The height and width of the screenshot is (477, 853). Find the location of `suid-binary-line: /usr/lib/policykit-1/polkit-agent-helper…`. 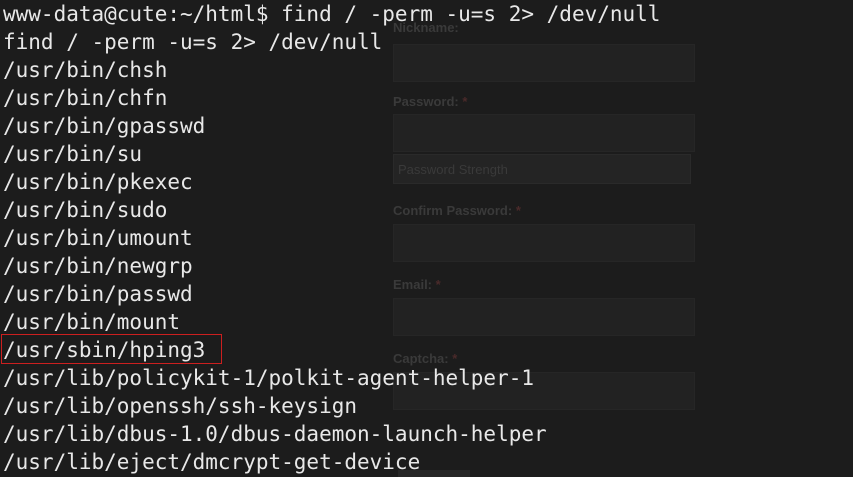

suid-binary-line: /usr/lib/policykit-1/polkit-agent-helper… is located at coordinates (269, 378).